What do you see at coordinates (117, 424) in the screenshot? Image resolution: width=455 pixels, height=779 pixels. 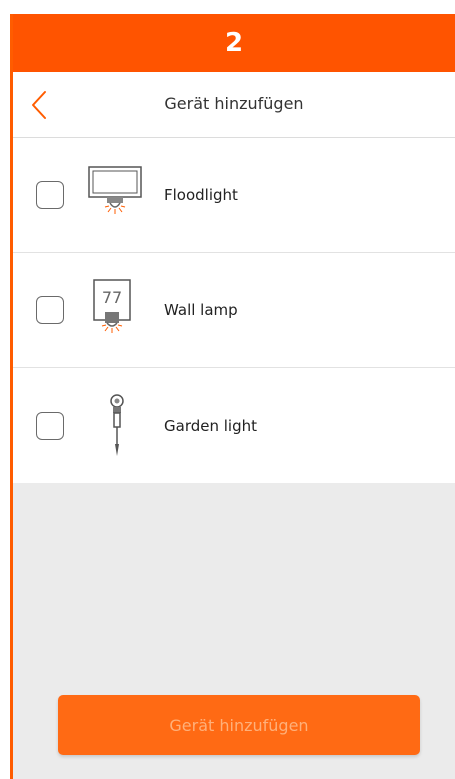 I see `garden-light-icon` at bounding box center [117, 424].